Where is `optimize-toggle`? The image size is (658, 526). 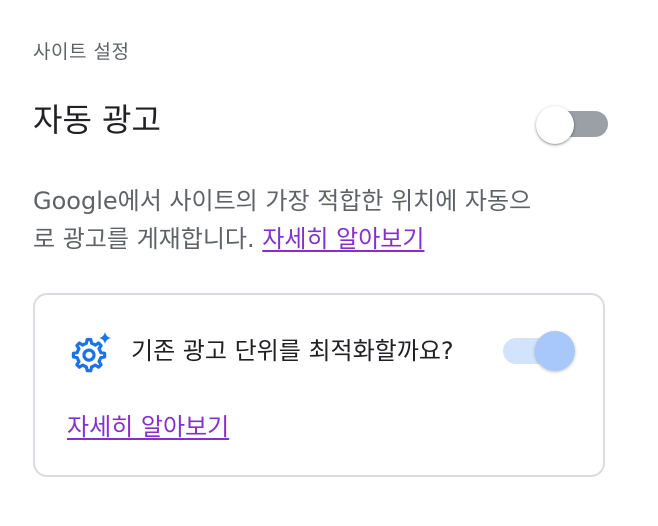
optimize-toggle is located at coordinates (541, 351).